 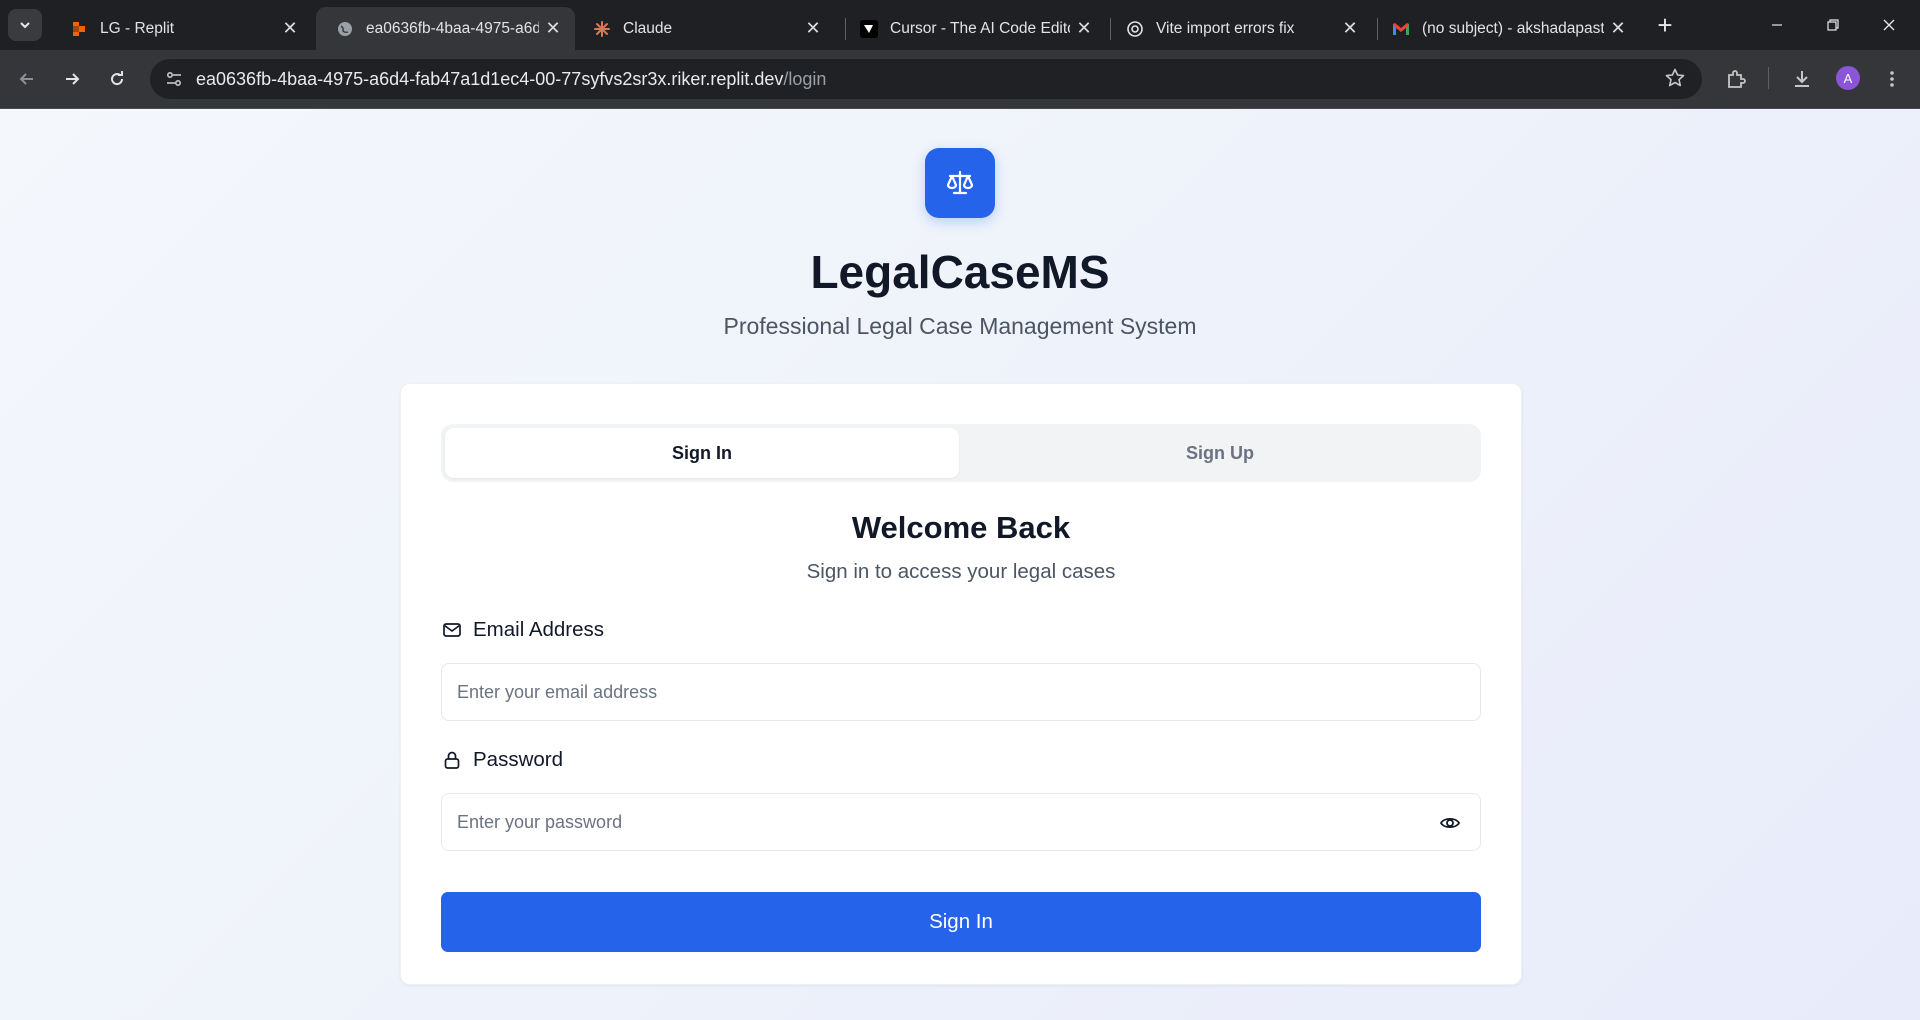 I want to click on extensions-button, so click(x=1736, y=79).